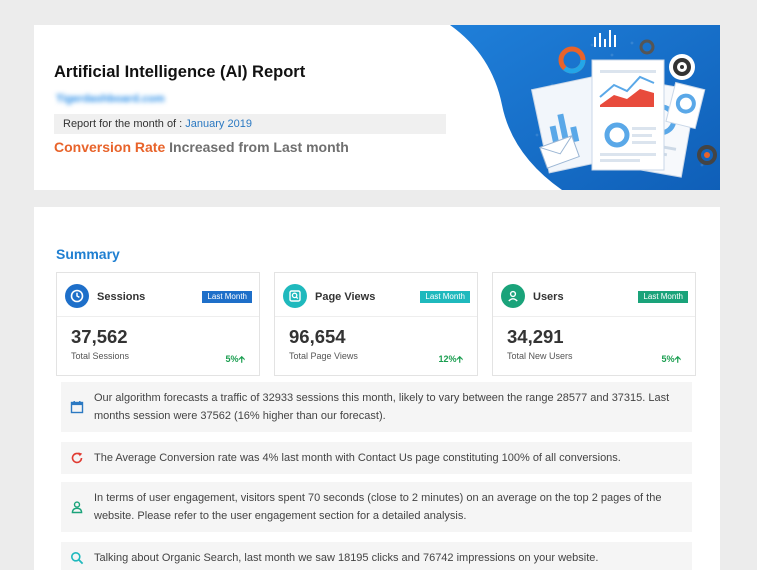 This screenshot has height=570, width=757. Describe the element at coordinates (227, 297) in the screenshot. I see `sessions-badge: Last Month` at that location.